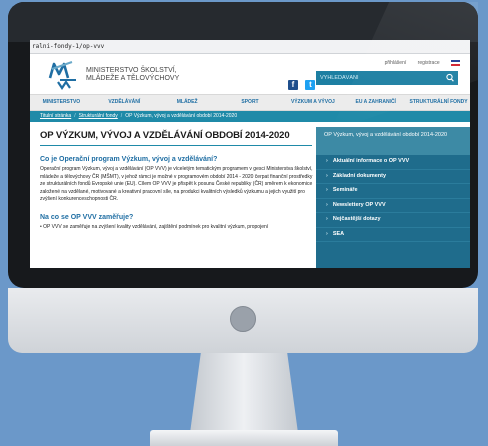 The width and height of the screenshot is (488, 446). What do you see at coordinates (429, 63) in the screenshot?
I see `register-link: registrace` at bounding box center [429, 63].